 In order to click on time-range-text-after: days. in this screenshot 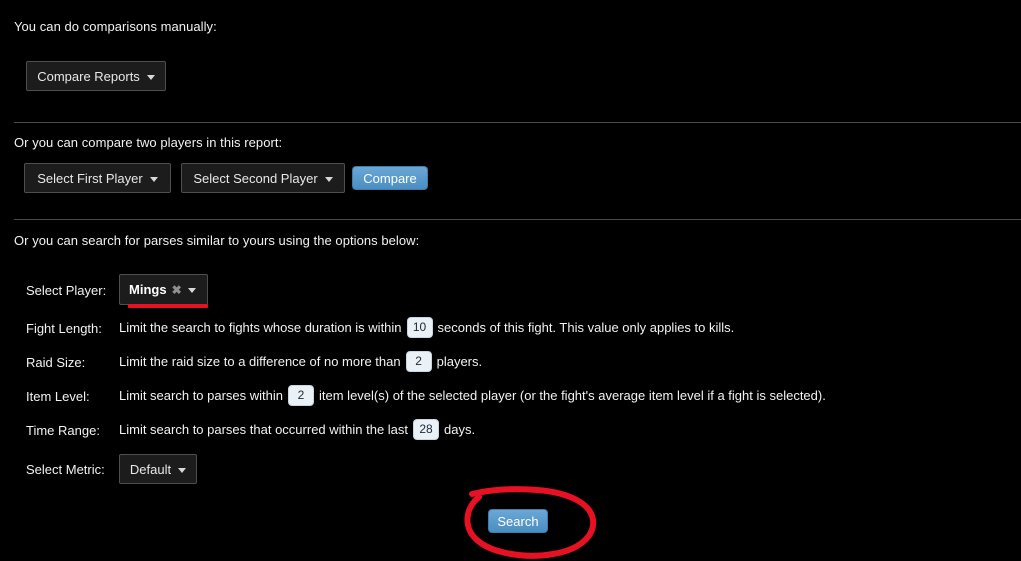, I will do `click(460, 429)`.